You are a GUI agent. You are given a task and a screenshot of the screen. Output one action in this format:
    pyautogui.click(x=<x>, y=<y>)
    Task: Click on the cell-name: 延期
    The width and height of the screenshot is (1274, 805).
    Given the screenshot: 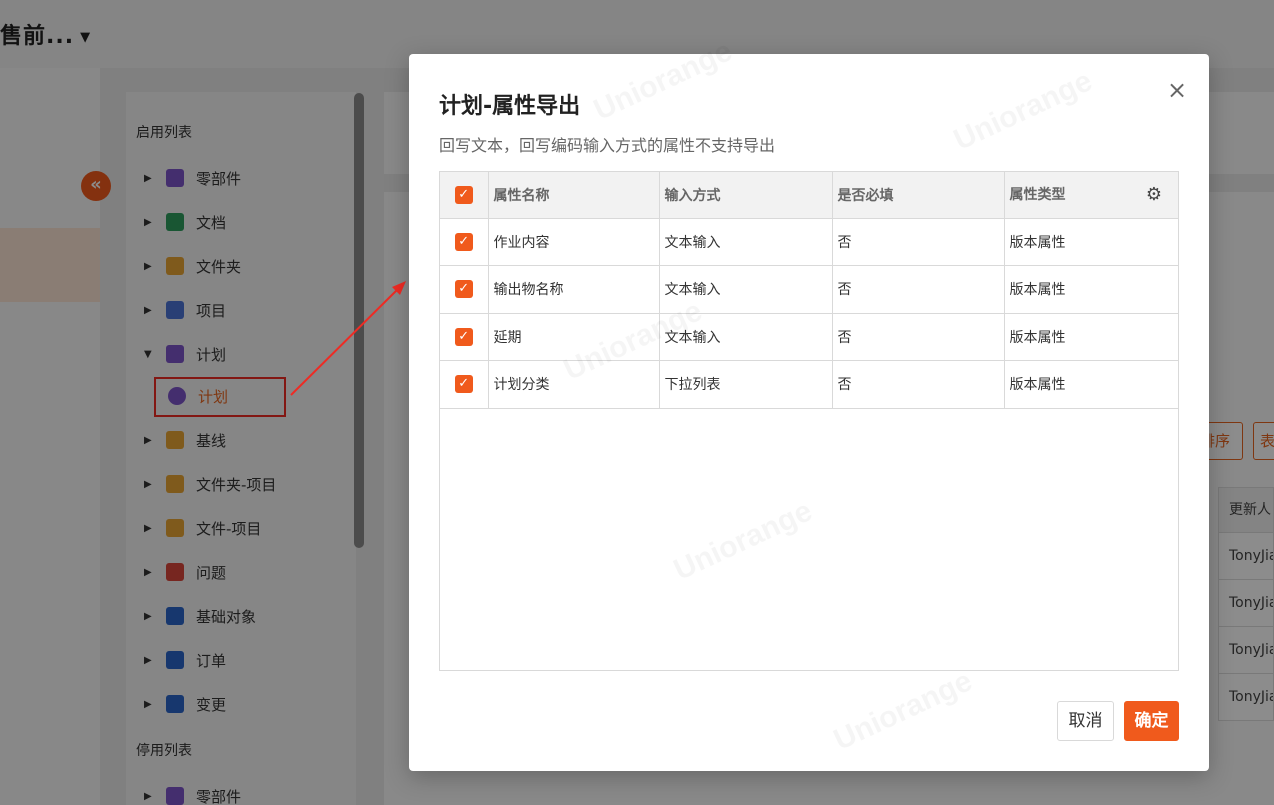 What is the action you would take?
    pyautogui.click(x=574, y=337)
    